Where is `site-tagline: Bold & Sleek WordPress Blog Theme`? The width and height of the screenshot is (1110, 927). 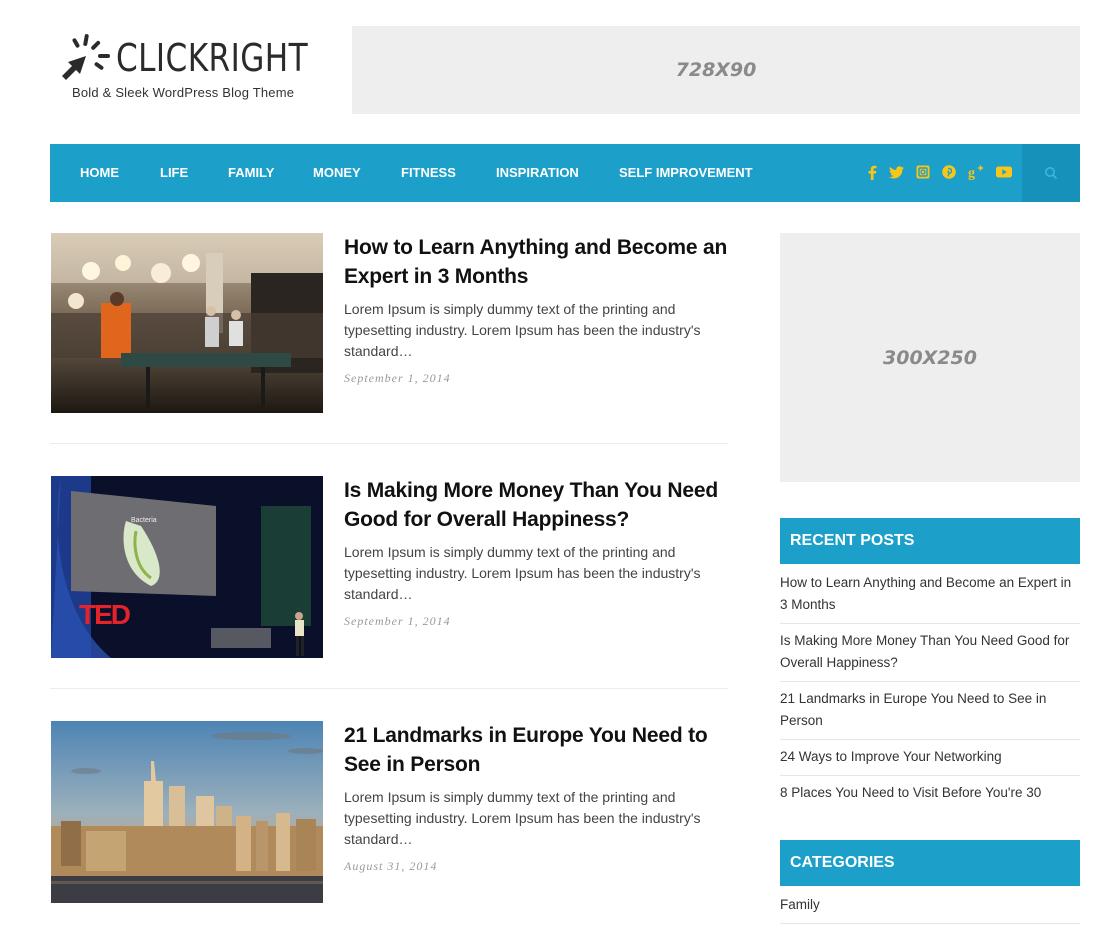 site-tagline: Bold & Sleek WordPress Blog Theme is located at coordinates (183, 92).